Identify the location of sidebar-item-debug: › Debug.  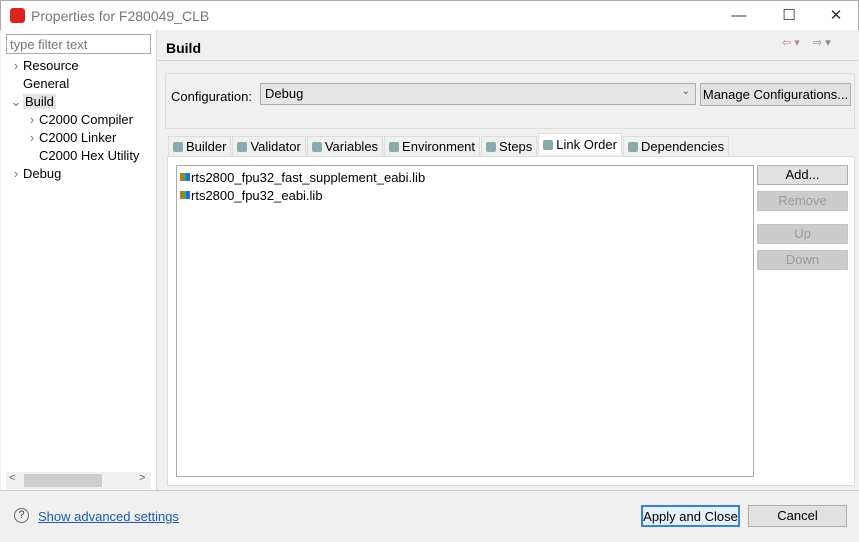
(35, 175).